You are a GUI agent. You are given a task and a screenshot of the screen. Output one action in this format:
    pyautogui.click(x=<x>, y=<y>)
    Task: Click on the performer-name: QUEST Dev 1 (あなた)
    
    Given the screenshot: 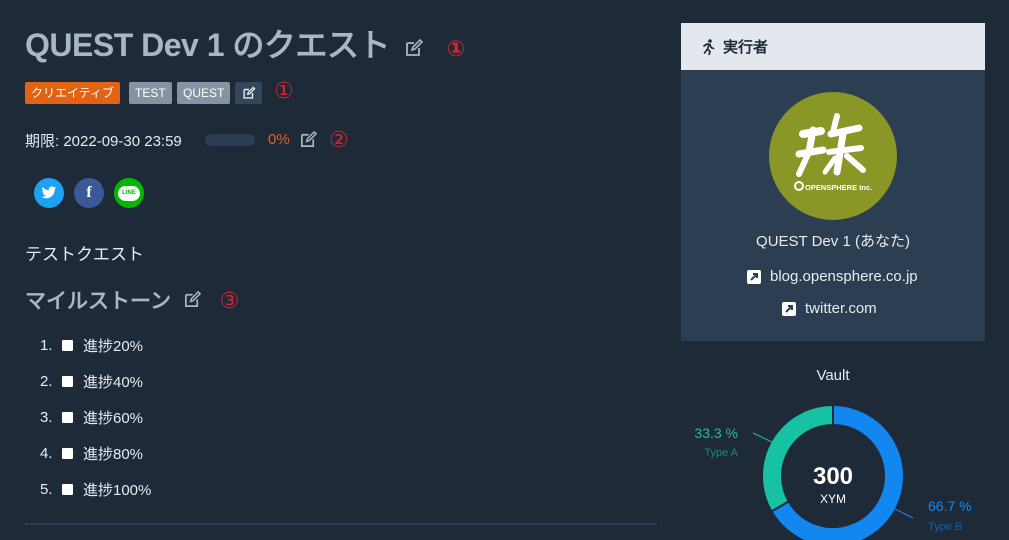 What is the action you would take?
    pyautogui.click(x=833, y=241)
    